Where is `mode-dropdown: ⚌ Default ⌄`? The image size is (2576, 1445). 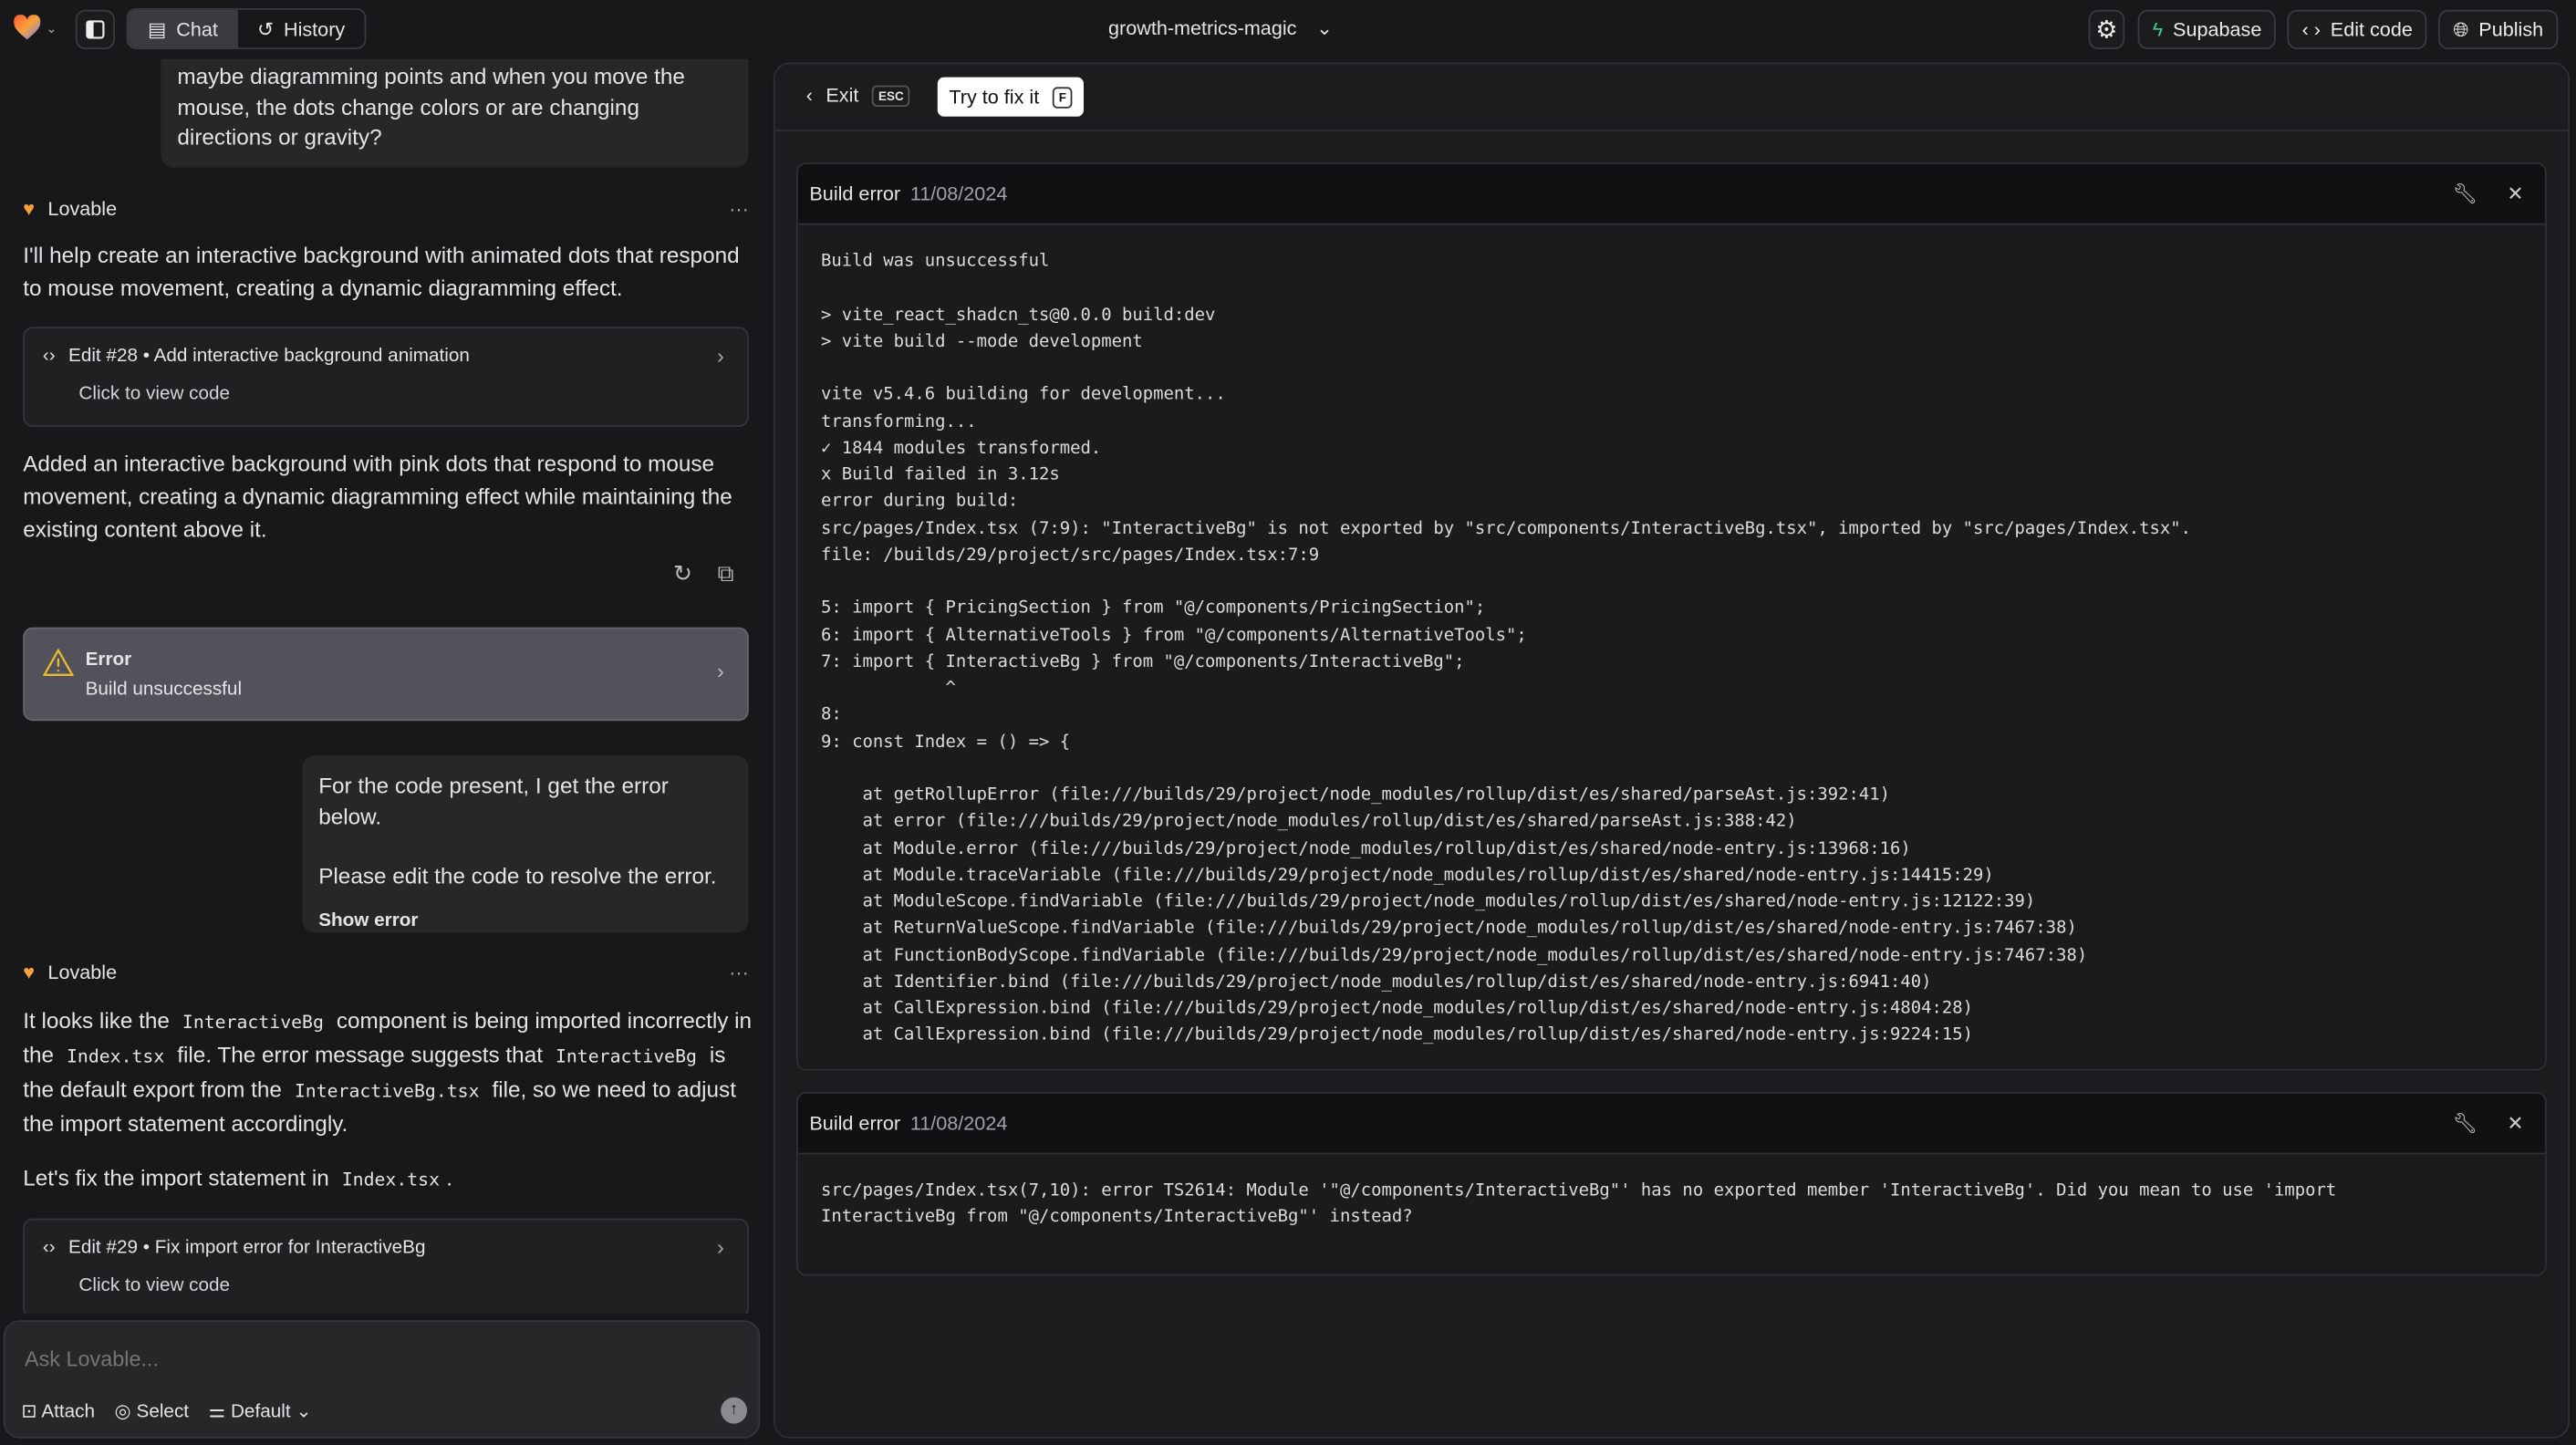 mode-dropdown: ⚌ Default ⌄ is located at coordinates (260, 1410).